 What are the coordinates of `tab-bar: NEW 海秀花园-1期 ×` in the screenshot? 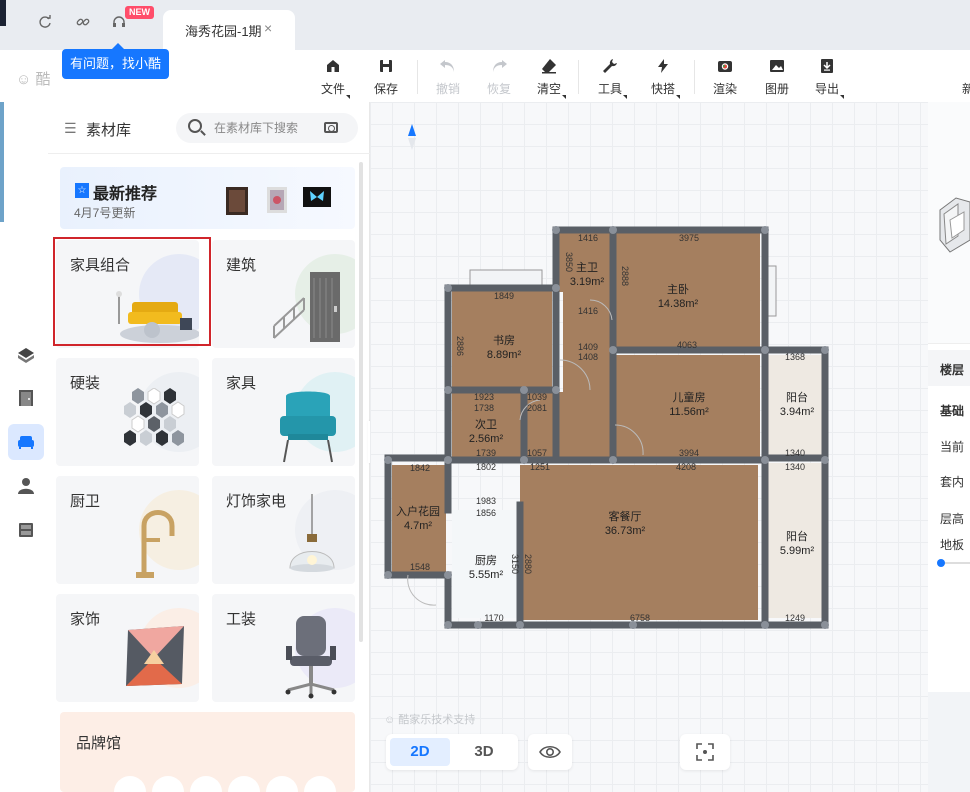 It's located at (485, 25).